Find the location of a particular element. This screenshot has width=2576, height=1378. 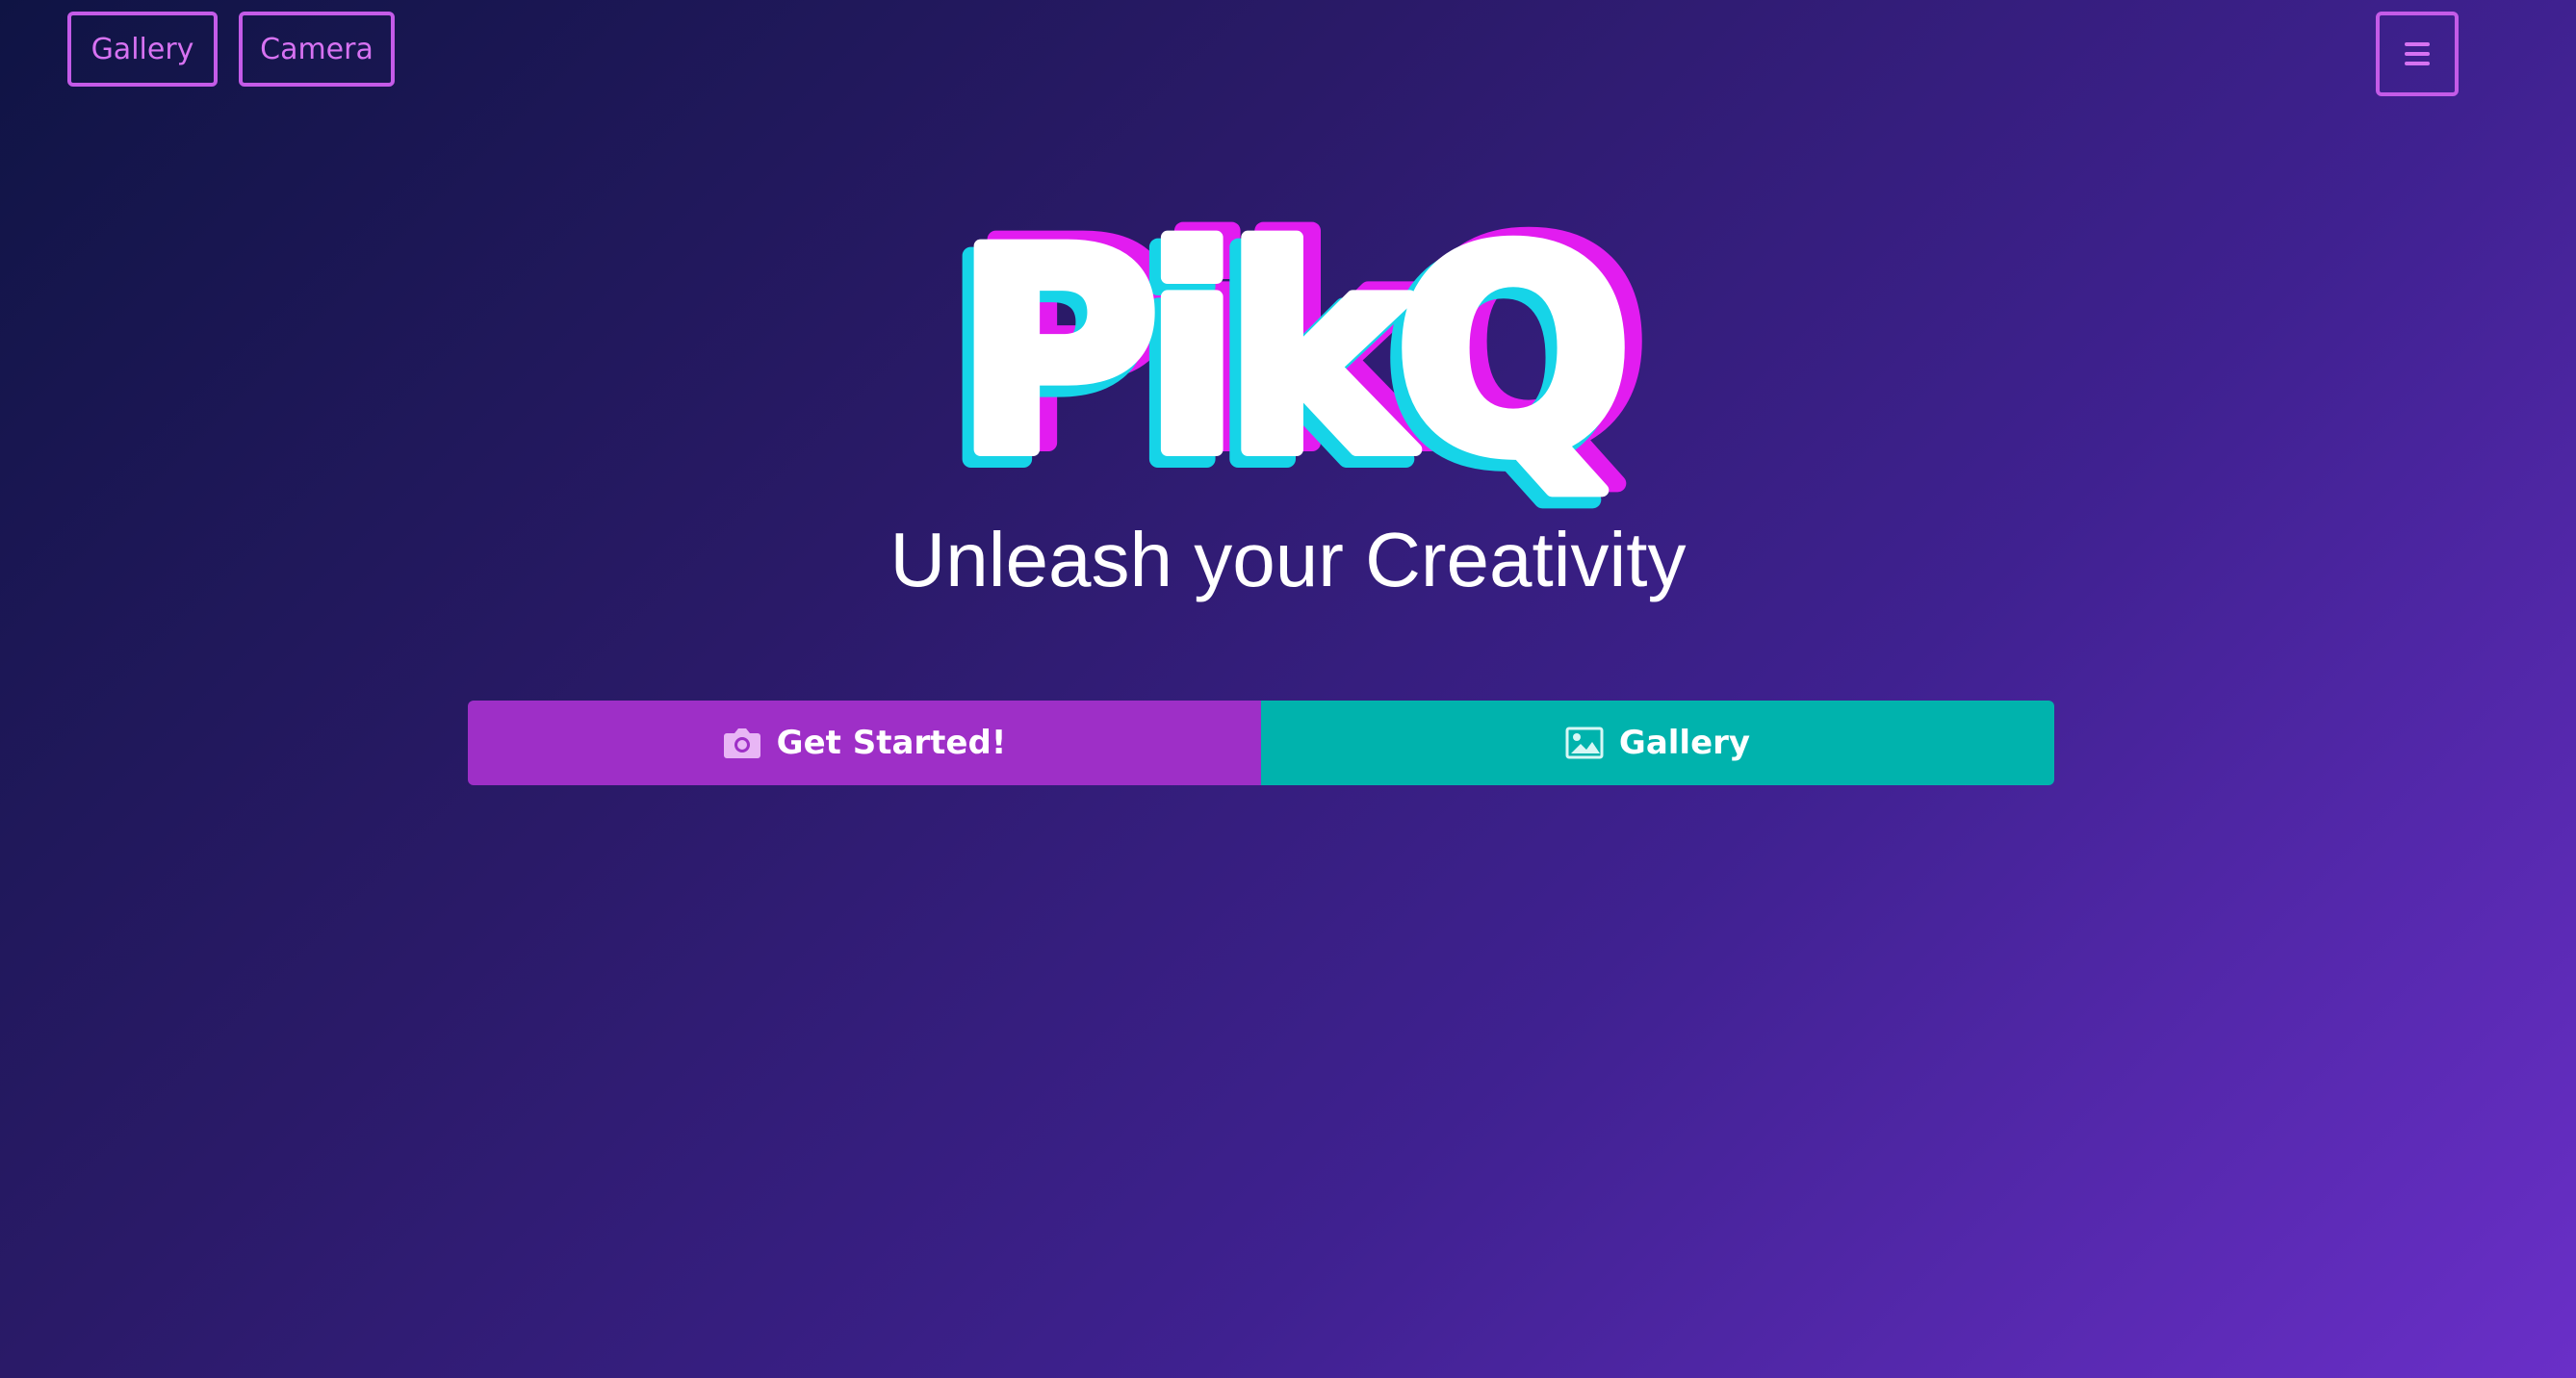

nav-gallery-button: Gallery is located at coordinates (143, 49).